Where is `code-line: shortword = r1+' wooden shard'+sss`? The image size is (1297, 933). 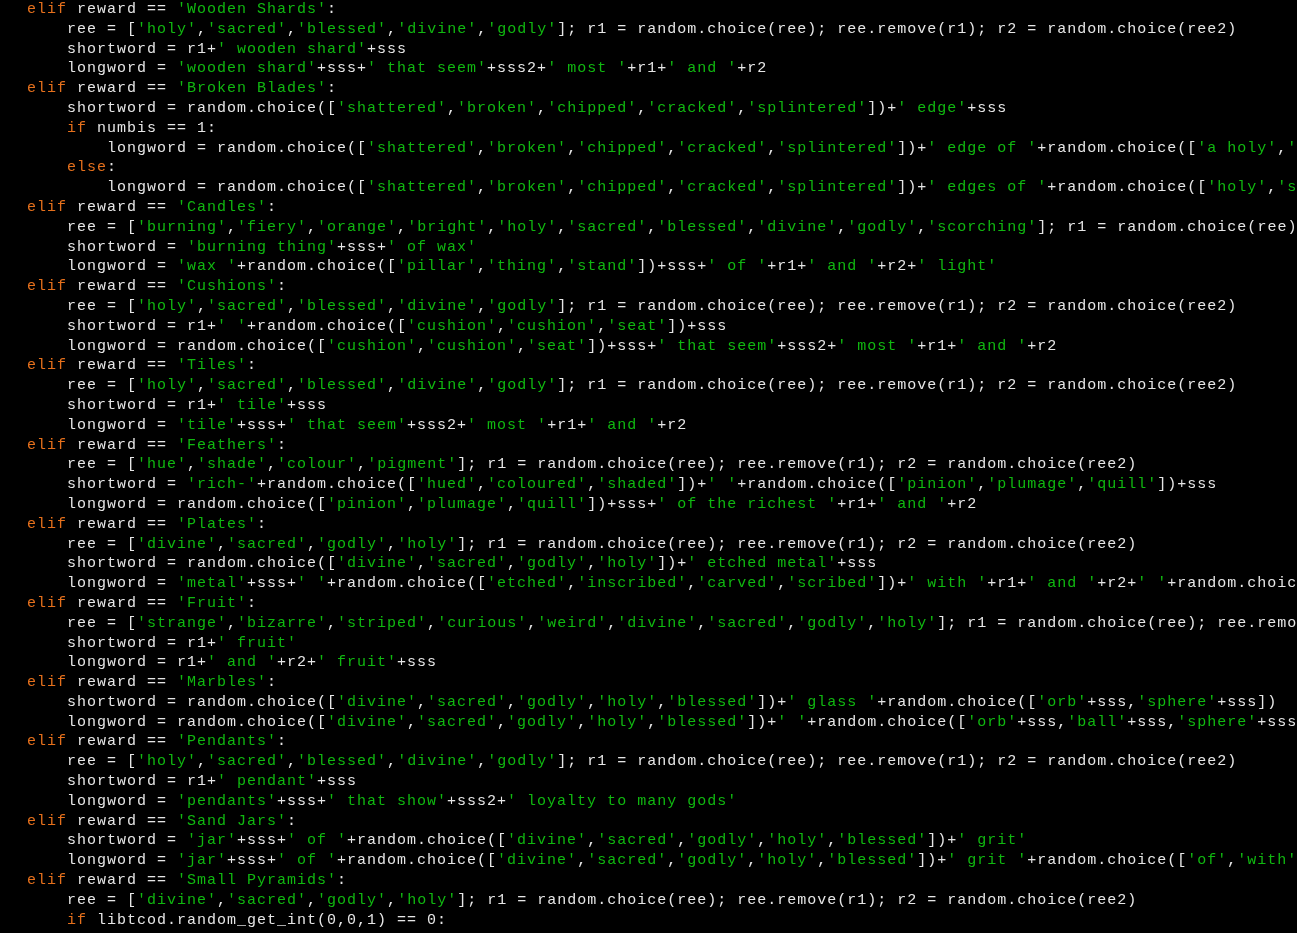
code-line: shortword = r1+' wooden shard'+sss is located at coordinates (237, 49).